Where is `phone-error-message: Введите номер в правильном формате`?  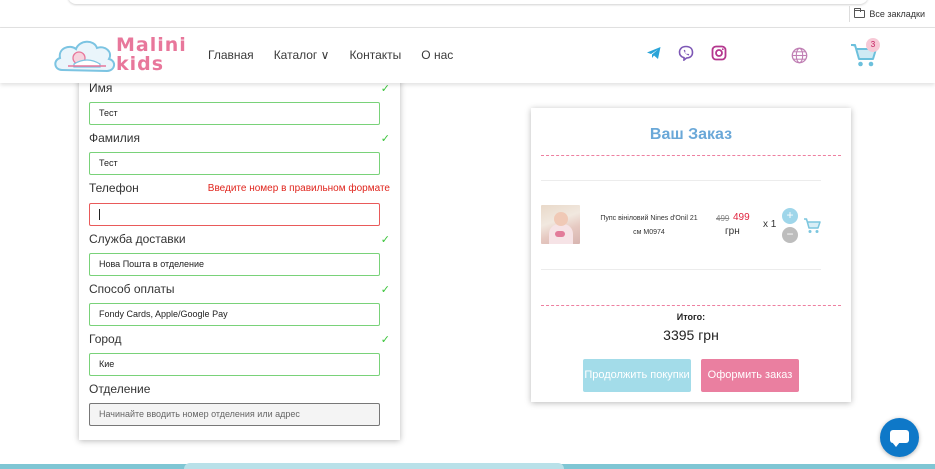
phone-error-message: Введите номер в правильном формате is located at coordinates (298, 188).